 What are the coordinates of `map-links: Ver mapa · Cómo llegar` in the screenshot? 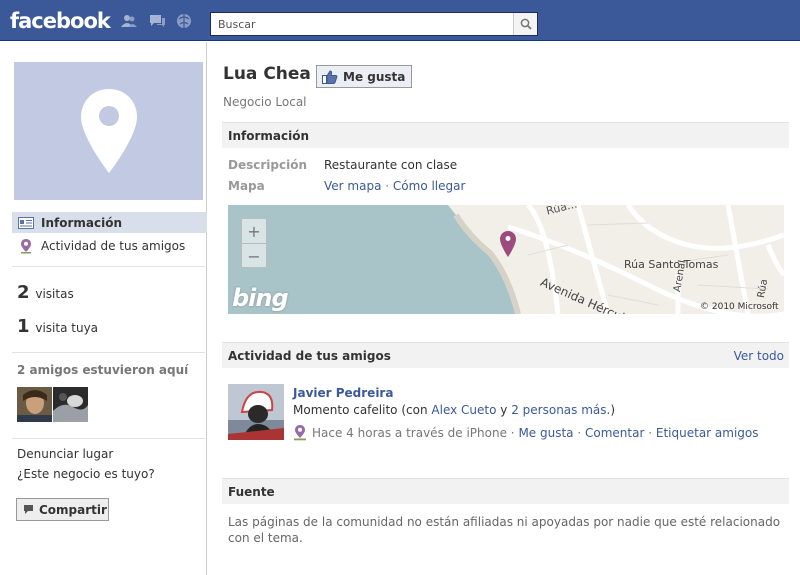 It's located at (394, 186).